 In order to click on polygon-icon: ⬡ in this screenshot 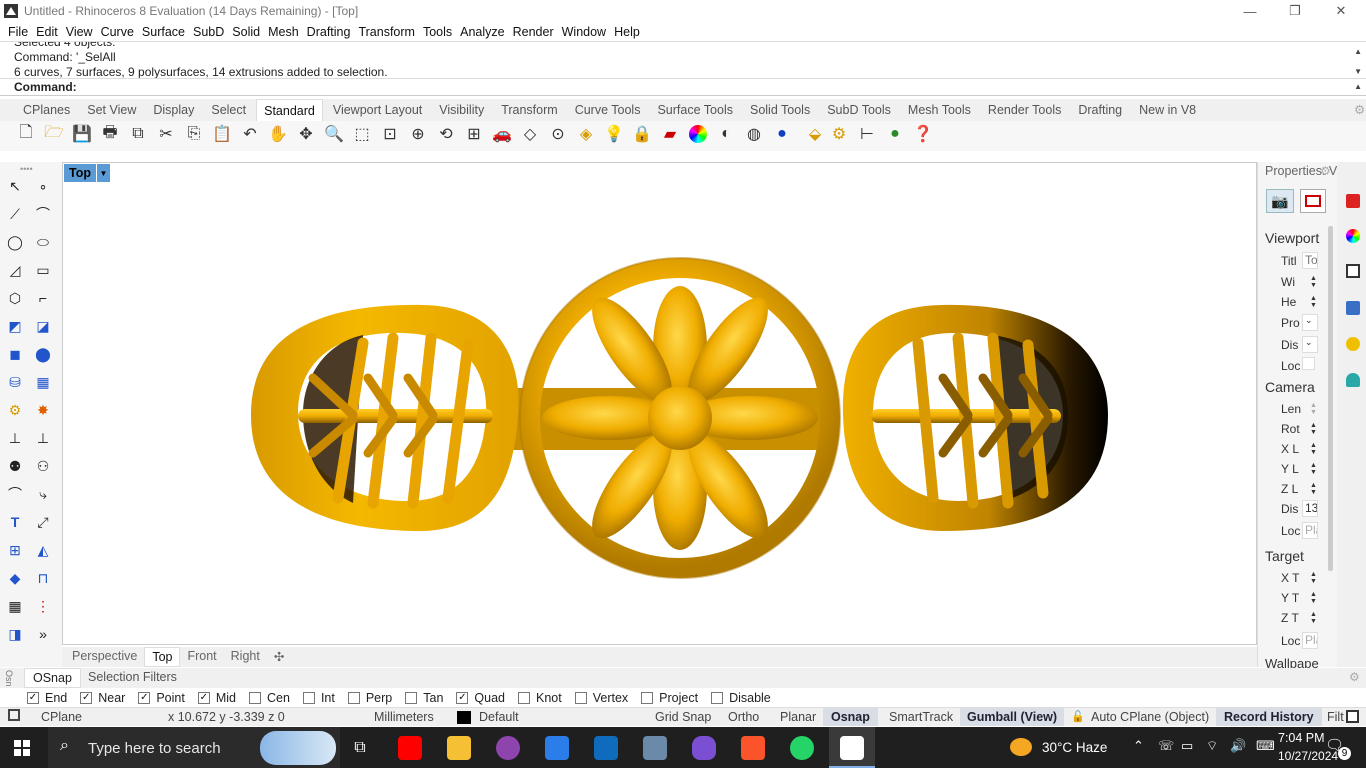, I will do `click(15, 298)`.